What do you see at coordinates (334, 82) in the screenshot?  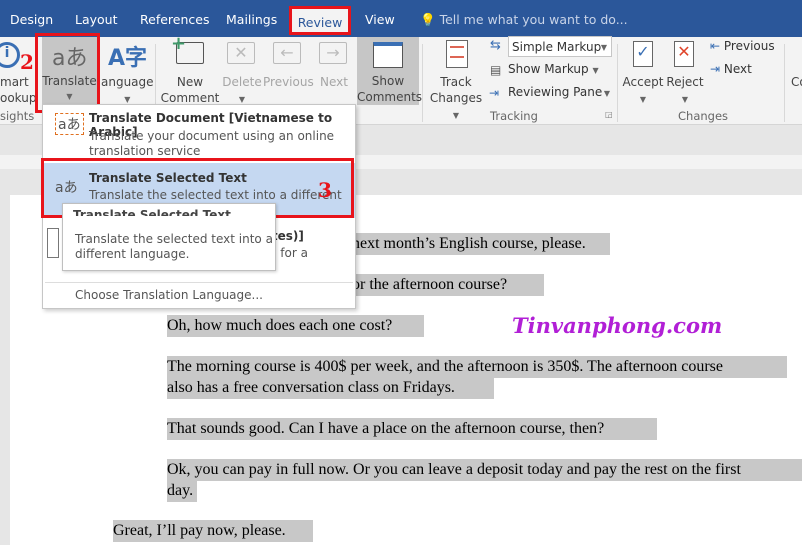 I see `next-comment-button: Next` at bounding box center [334, 82].